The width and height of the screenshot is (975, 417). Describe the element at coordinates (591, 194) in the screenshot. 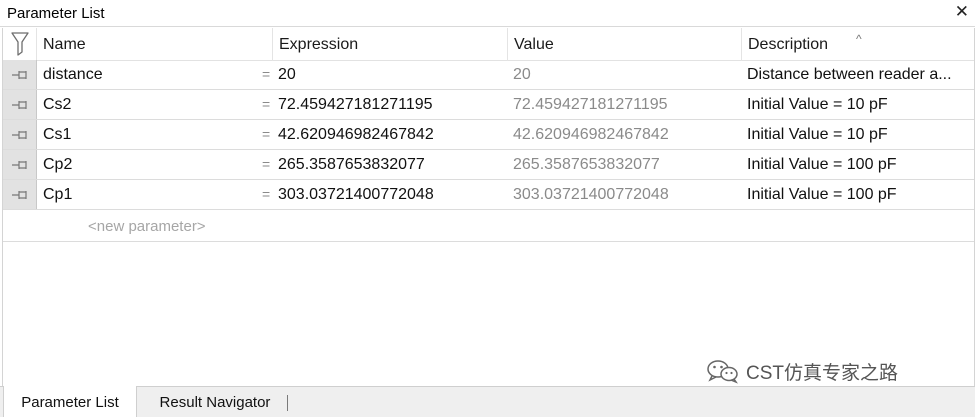

I see `parameter-value: 303.03721400772048` at that location.